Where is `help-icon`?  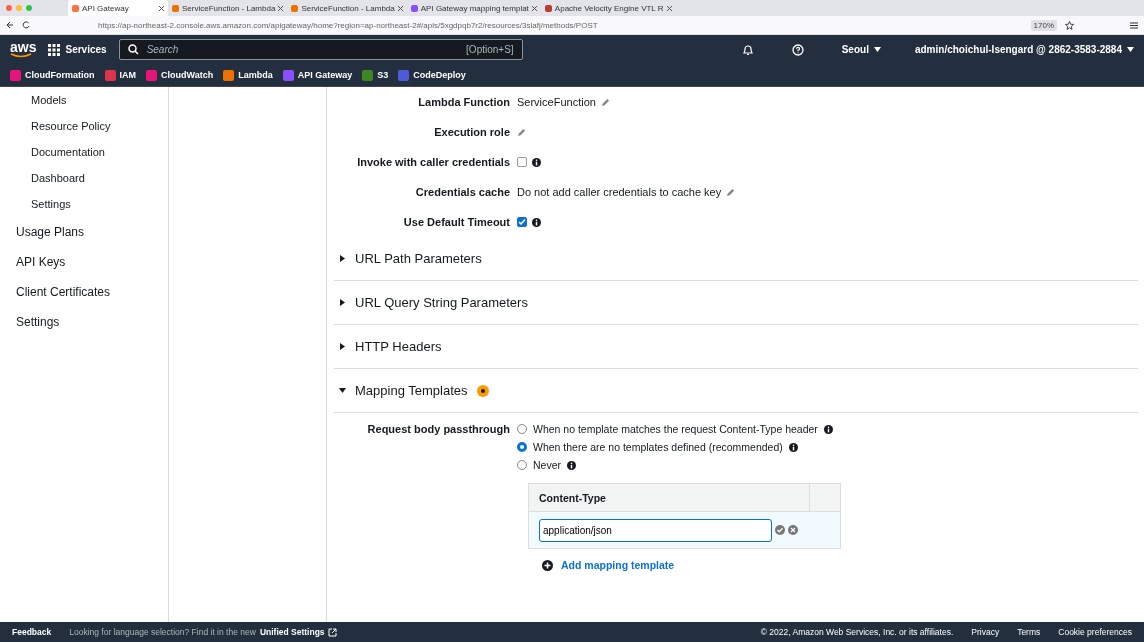
help-icon is located at coordinates (797, 49).